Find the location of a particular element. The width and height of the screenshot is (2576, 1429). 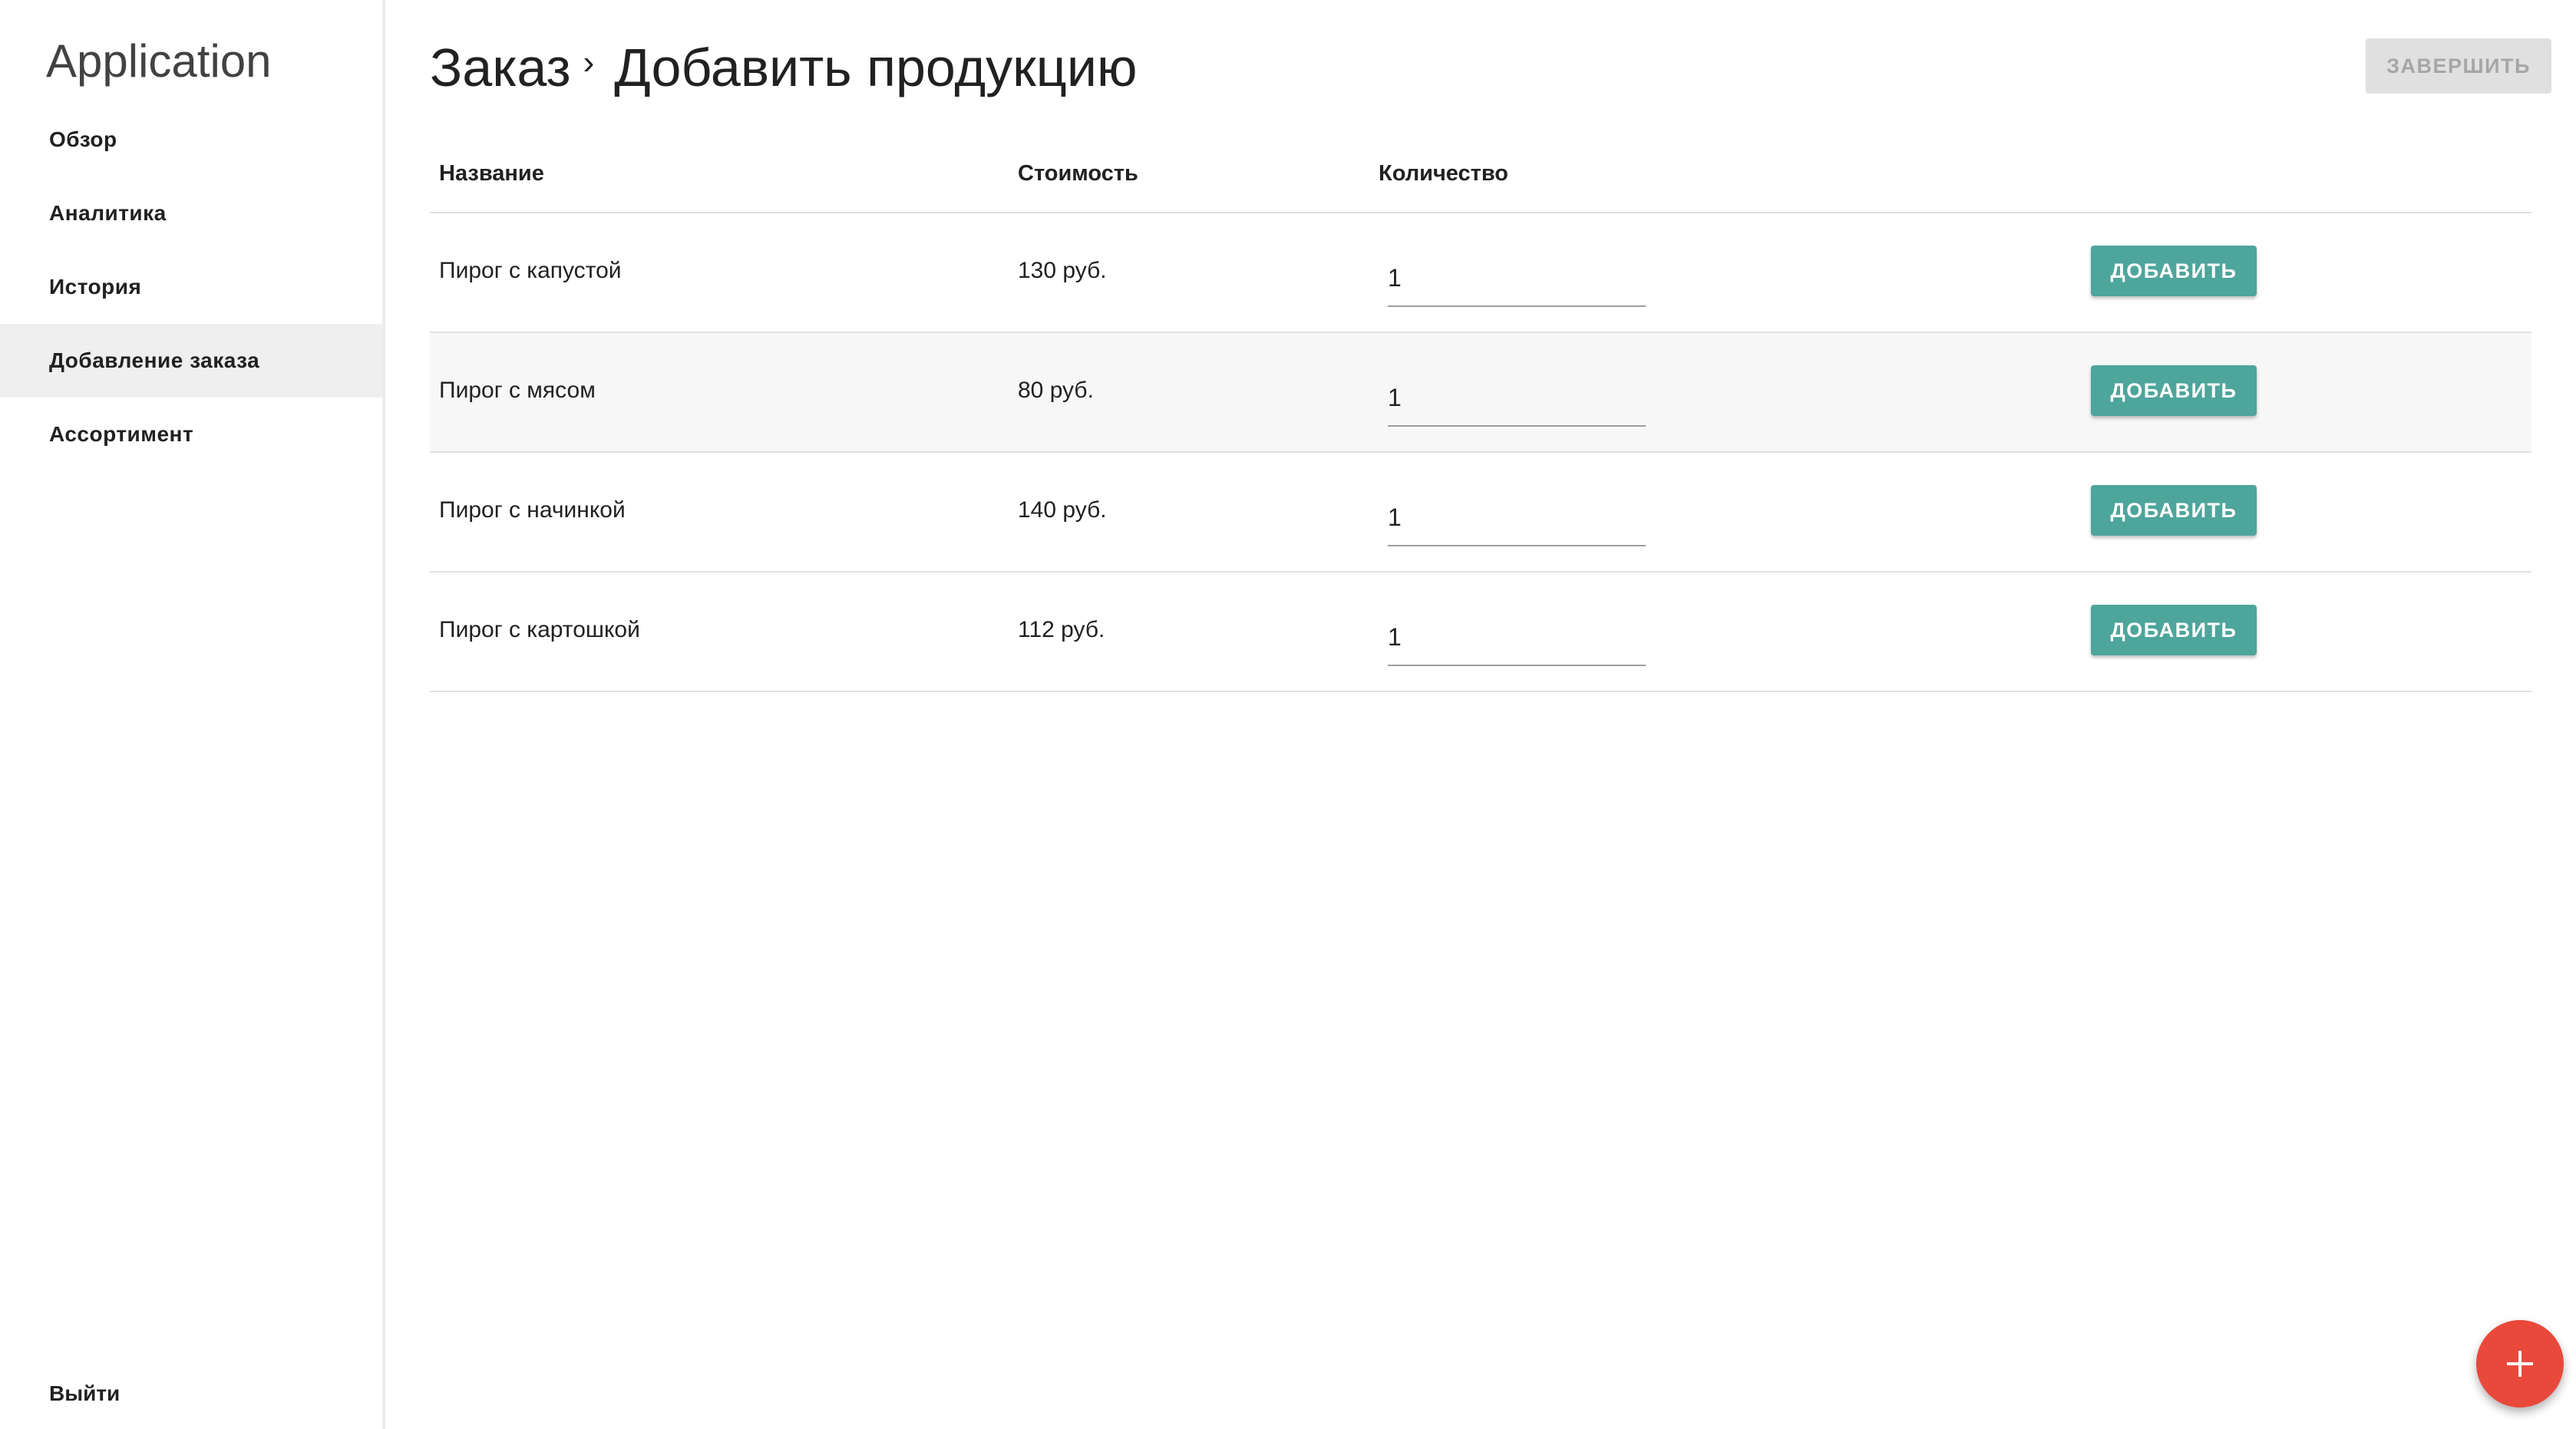

add-fab-button is located at coordinates (2520, 1364).